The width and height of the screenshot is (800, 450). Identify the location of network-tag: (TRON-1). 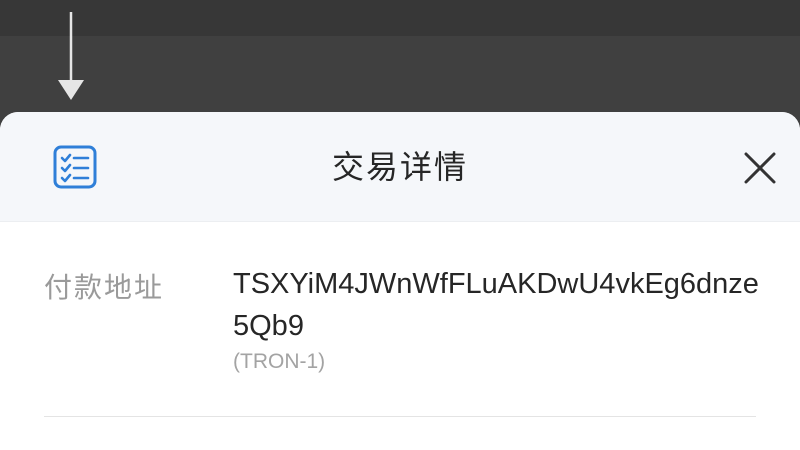
(279, 361).